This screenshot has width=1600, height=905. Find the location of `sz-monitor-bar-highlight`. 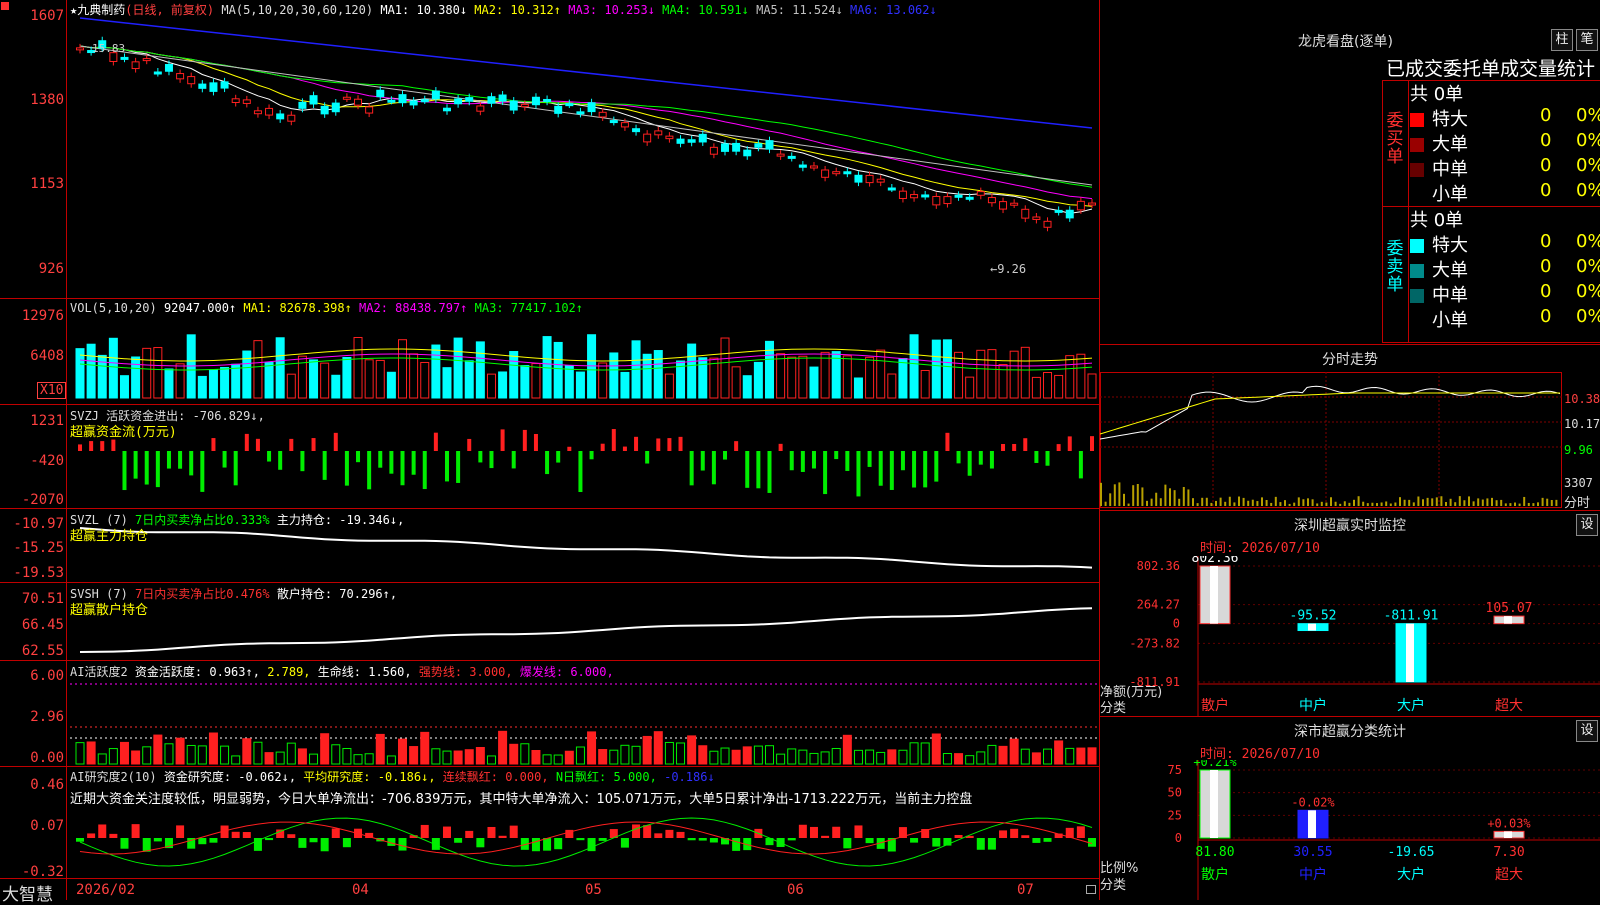

sz-monitor-bar-highlight is located at coordinates (1312, 627).